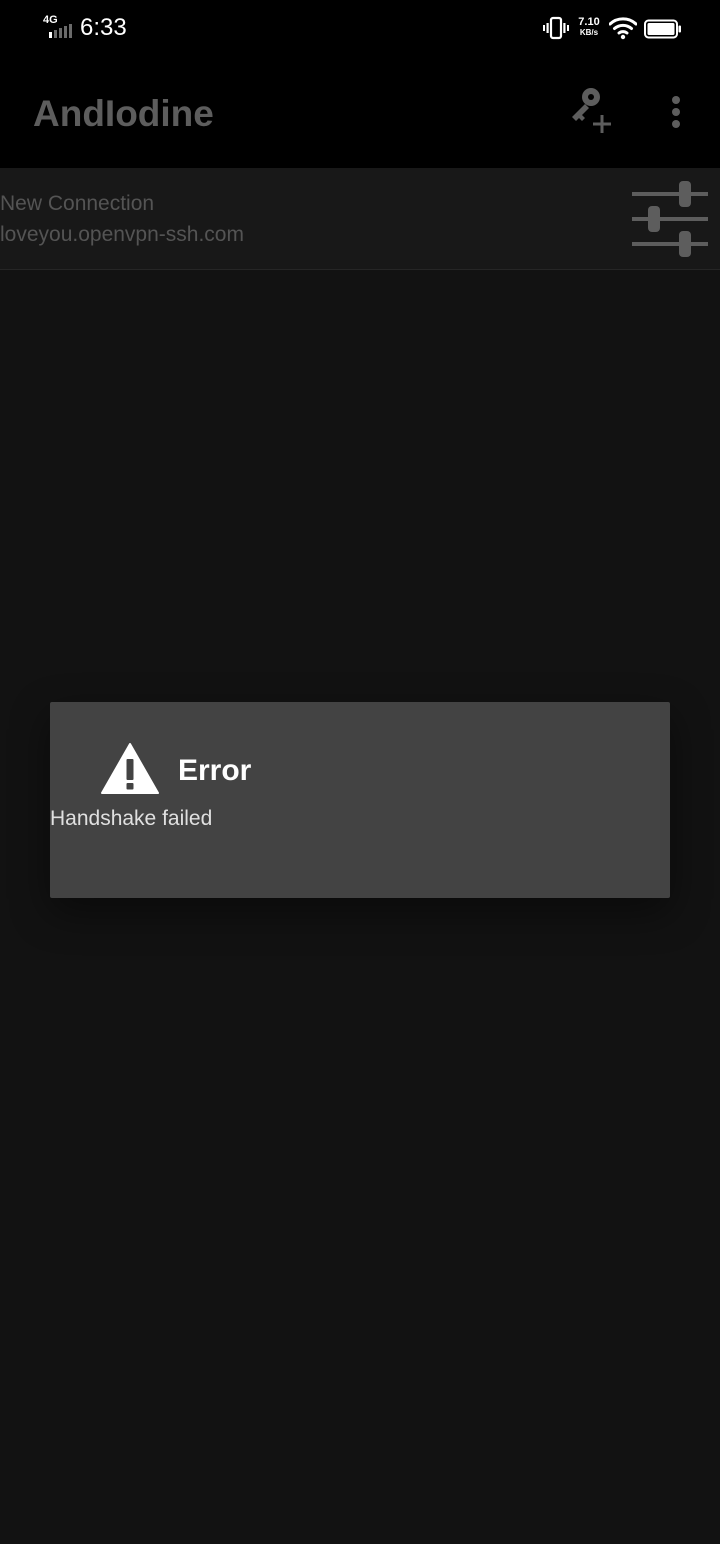 Image resolution: width=720 pixels, height=1544 pixels. I want to click on app-bar: AndIodine, so click(360, 112).